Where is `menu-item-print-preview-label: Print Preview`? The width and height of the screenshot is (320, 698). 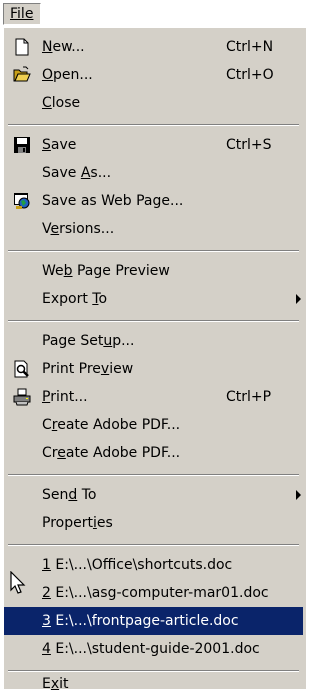 menu-item-print-preview-label: Print Preview is located at coordinates (88, 369).